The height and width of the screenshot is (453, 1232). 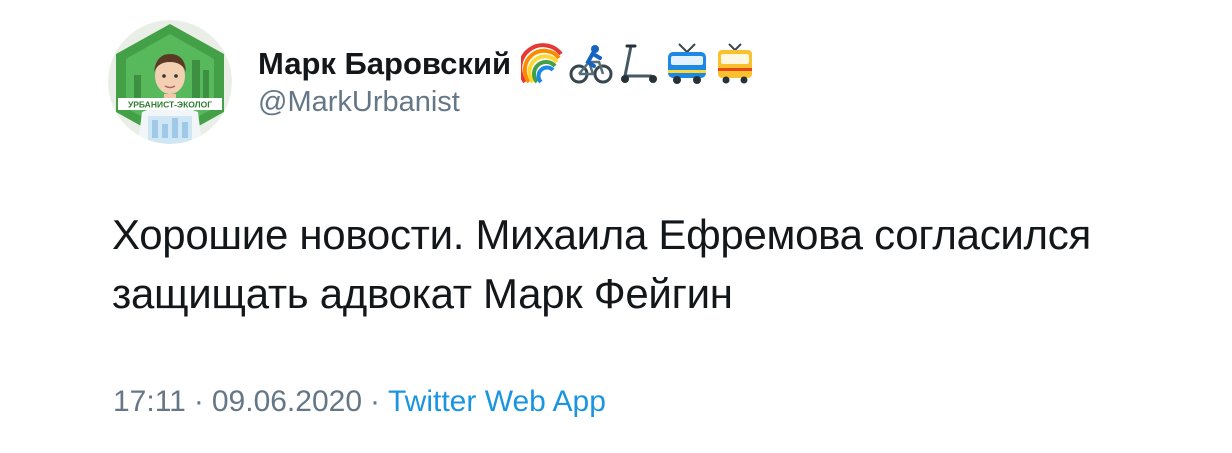 What do you see at coordinates (149, 401) in the screenshot?
I see `tweet-time: 17:11` at bounding box center [149, 401].